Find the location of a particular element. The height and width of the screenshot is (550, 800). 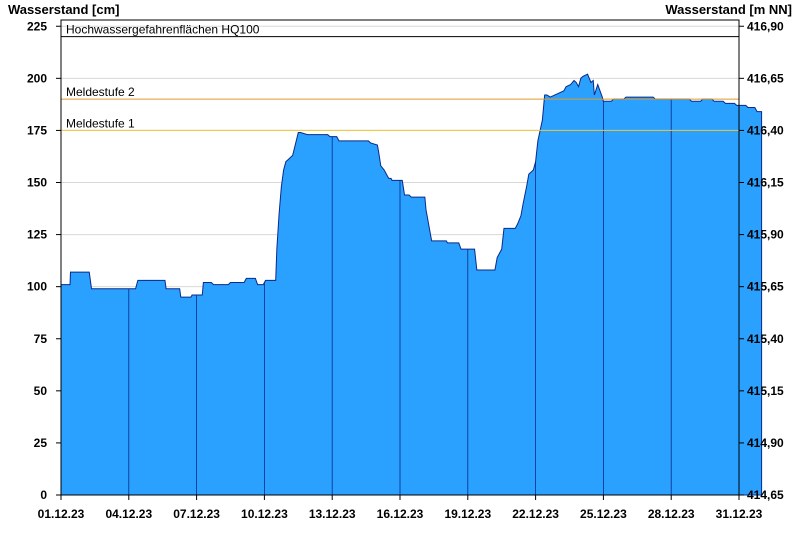

x-tick-label: 19.12.23 is located at coordinates (467, 514).